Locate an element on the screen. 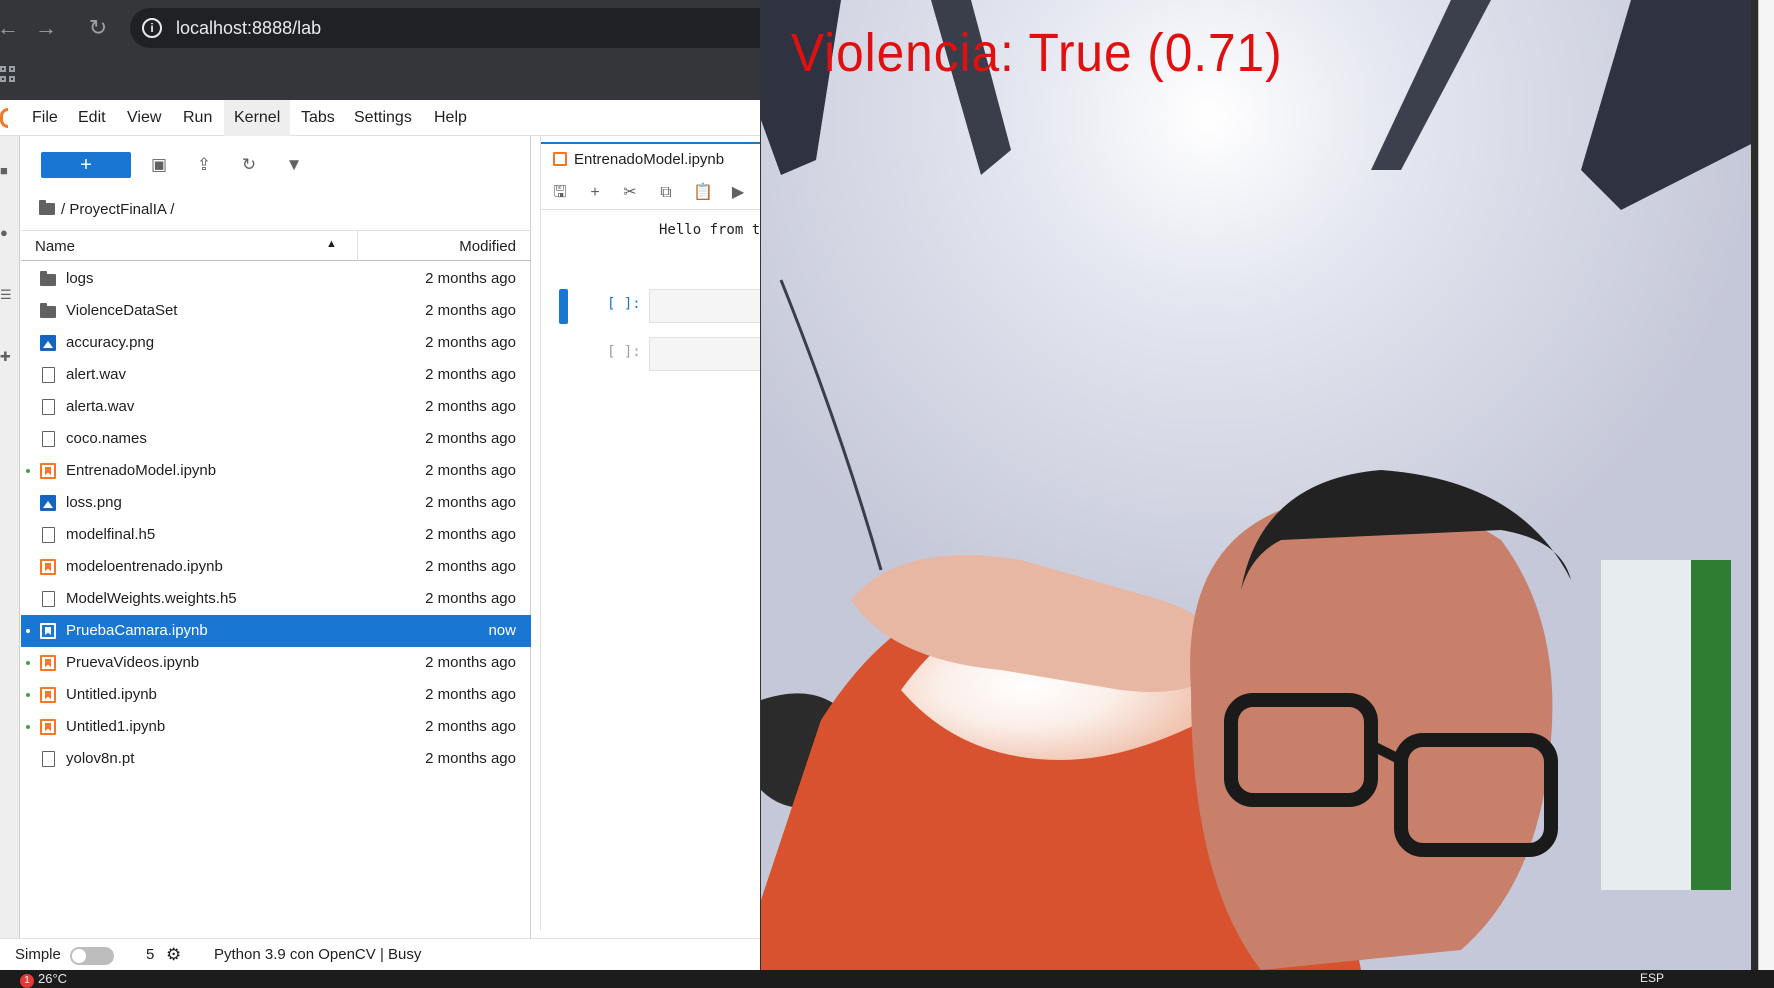 The image size is (1774, 988). file-row: modelfinal.h5 2 months ago is located at coordinates (276, 535).